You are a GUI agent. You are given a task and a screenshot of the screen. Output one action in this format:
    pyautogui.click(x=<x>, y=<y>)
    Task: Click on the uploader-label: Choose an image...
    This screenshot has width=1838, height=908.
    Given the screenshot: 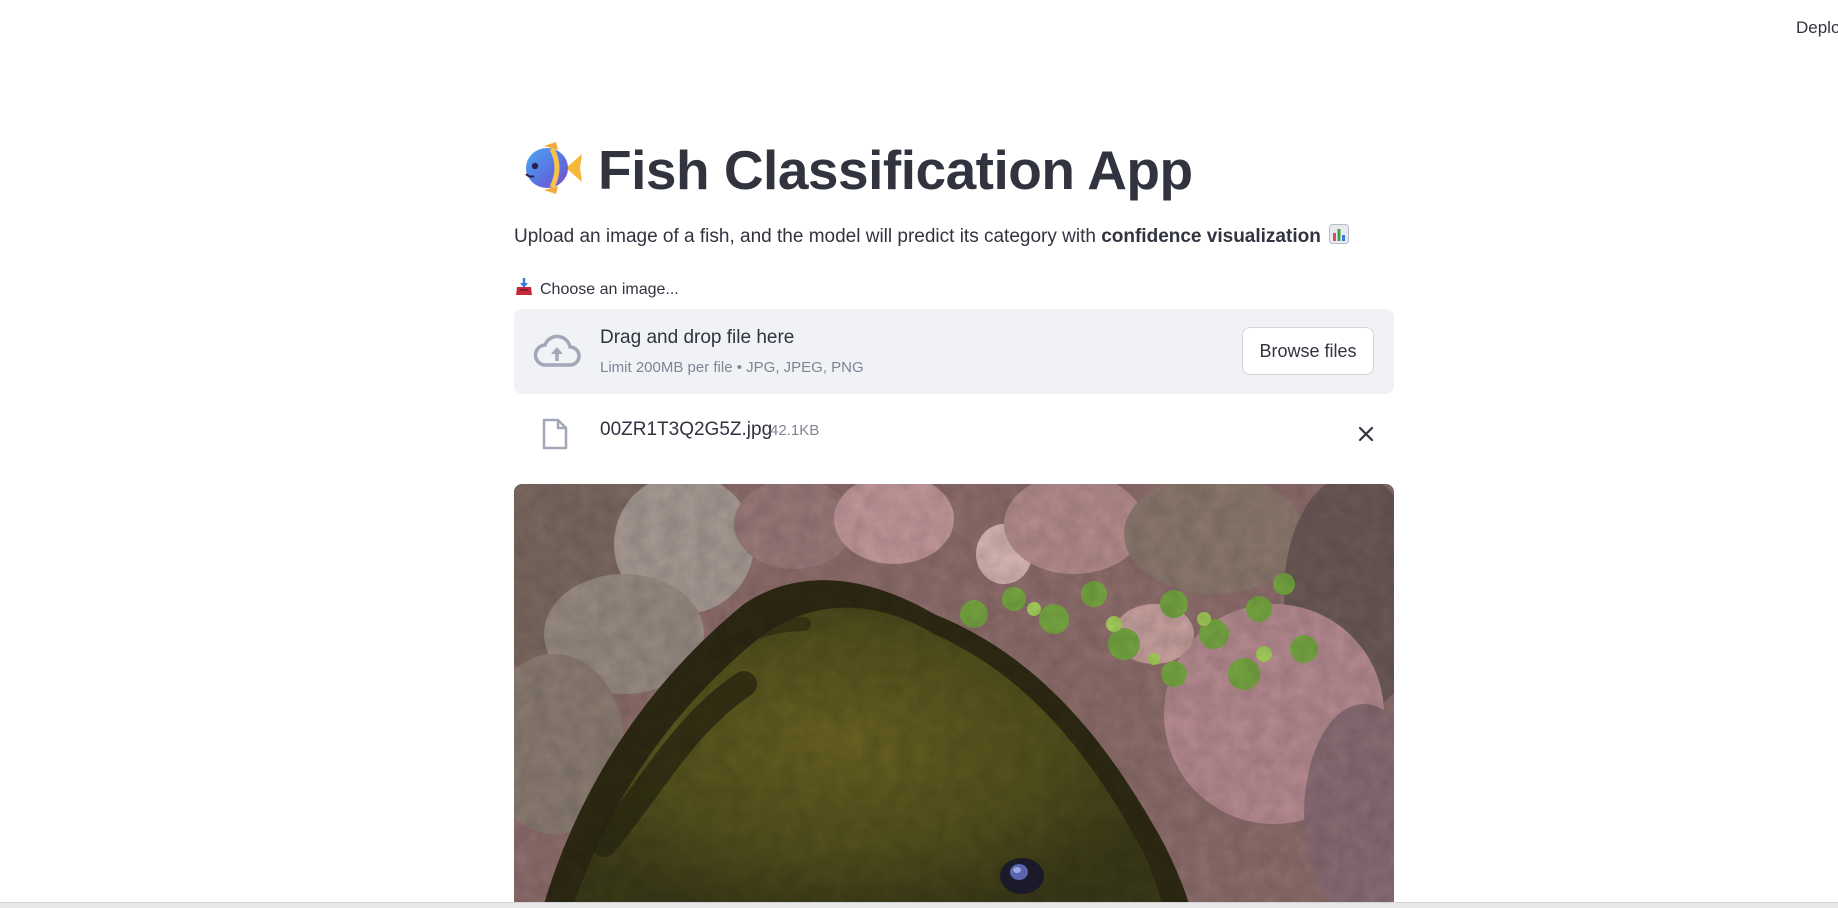 What is the action you would take?
    pyautogui.click(x=597, y=289)
    